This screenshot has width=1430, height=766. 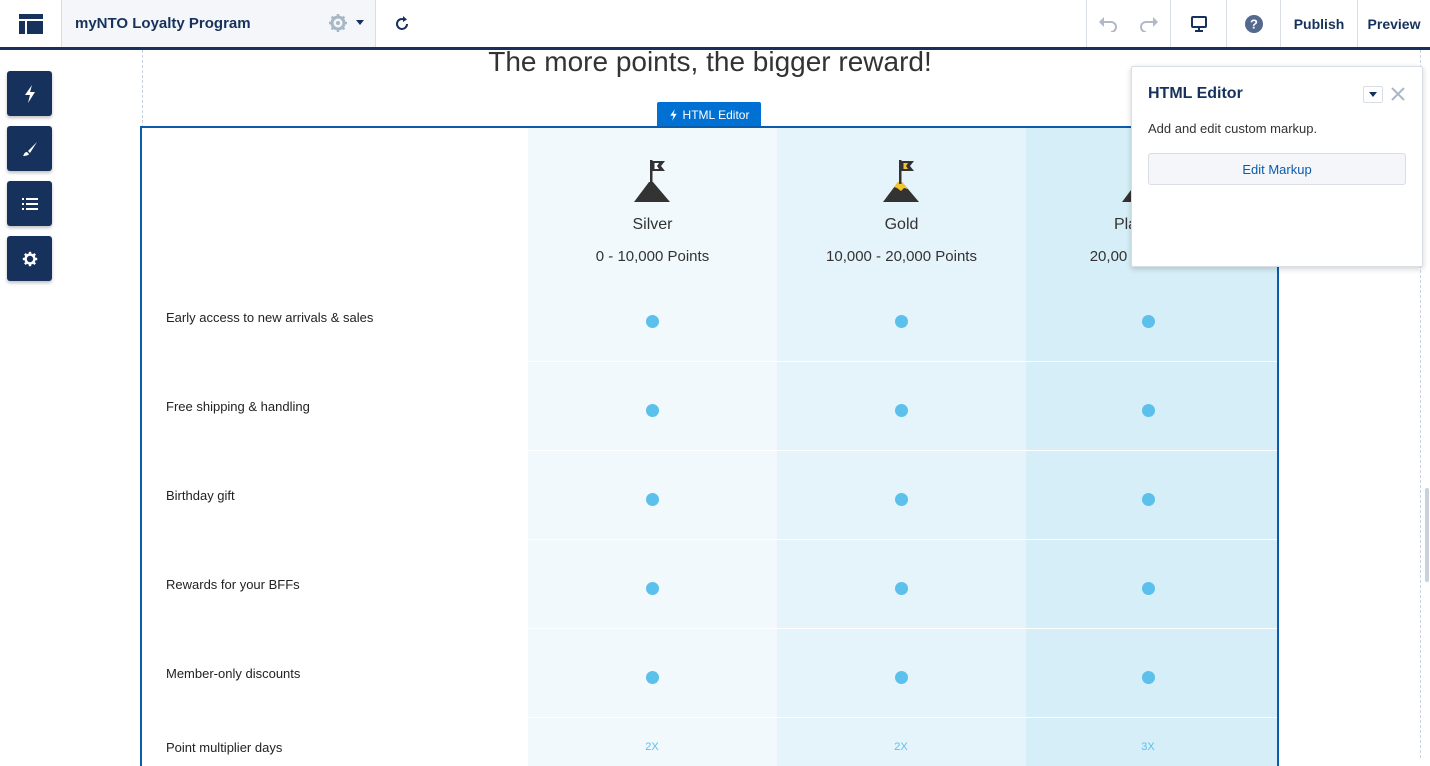 I want to click on tier-range: 0 - 10,000 Points, so click(x=652, y=256).